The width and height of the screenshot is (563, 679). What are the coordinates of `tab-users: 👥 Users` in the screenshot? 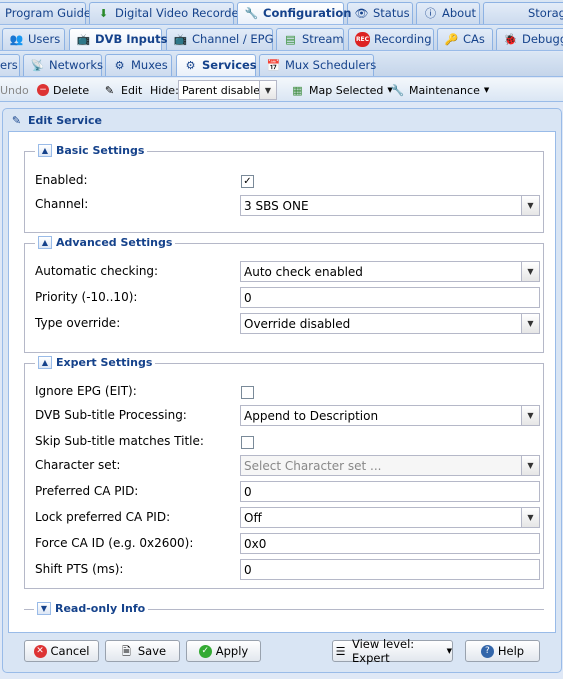 It's located at (33, 39).